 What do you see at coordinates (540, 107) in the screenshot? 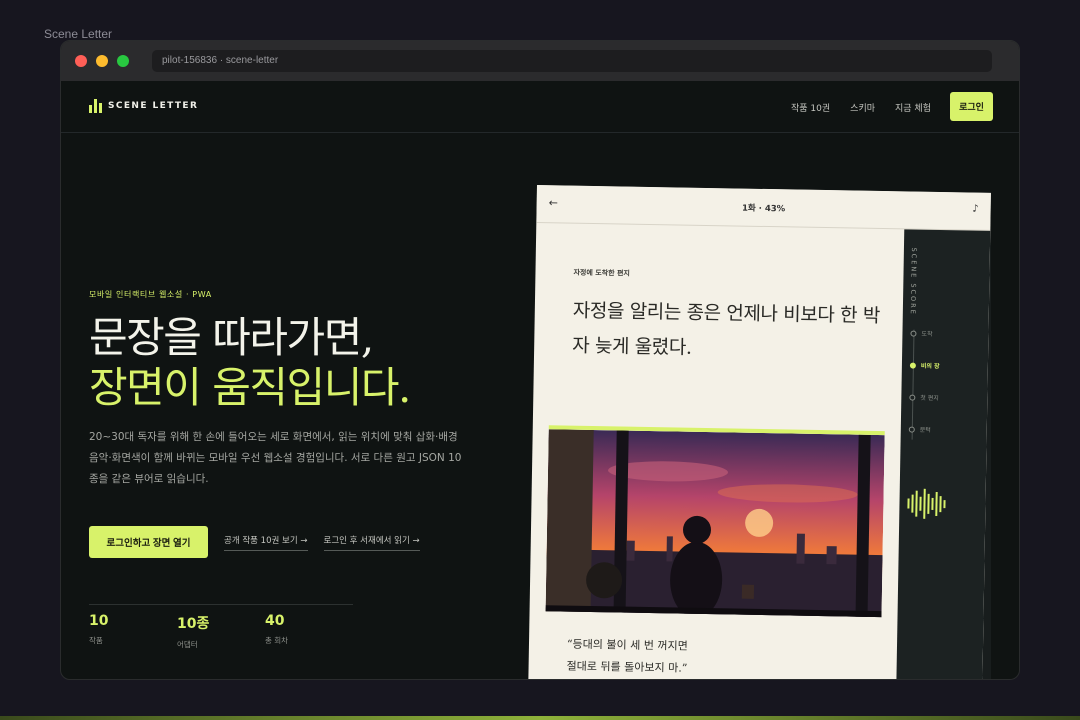
I see `site-navbar: SCENE LETTER 작품 10권 스키마 지금 체험 로그인` at bounding box center [540, 107].